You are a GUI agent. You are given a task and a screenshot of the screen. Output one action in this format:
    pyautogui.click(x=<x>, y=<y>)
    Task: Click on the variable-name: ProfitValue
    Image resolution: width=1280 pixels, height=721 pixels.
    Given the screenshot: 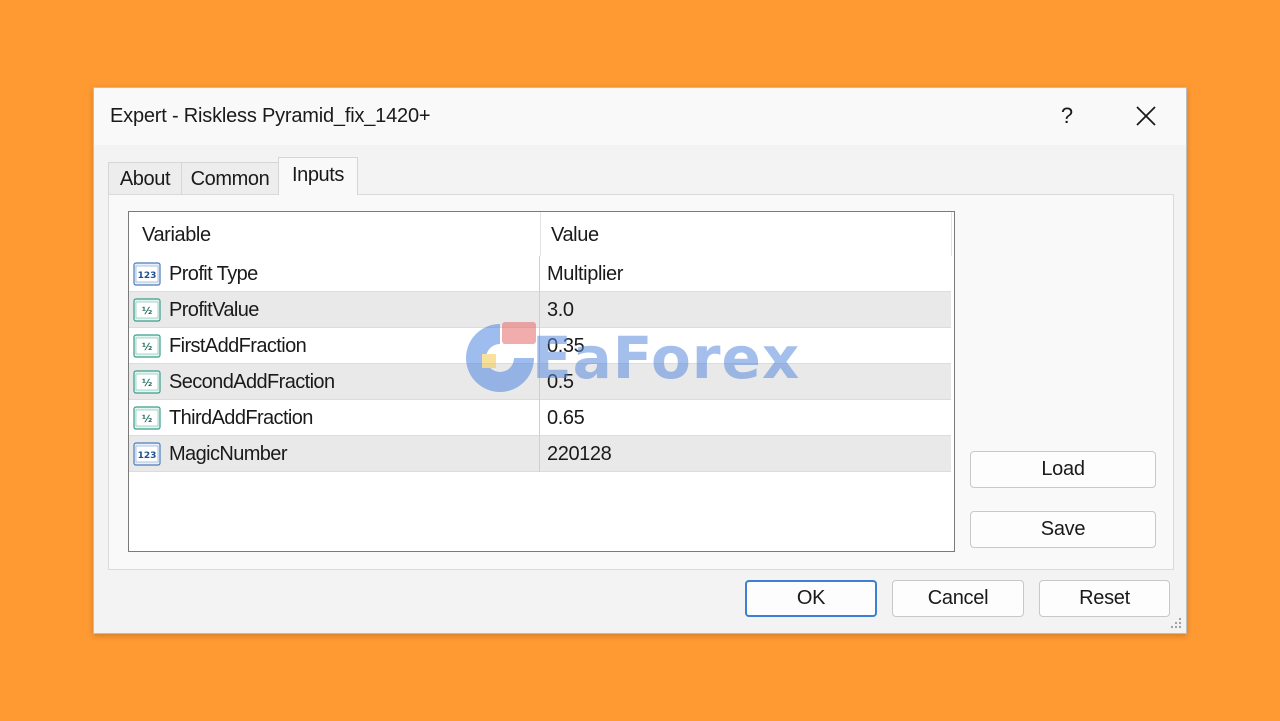 What is the action you would take?
    pyautogui.click(x=214, y=310)
    